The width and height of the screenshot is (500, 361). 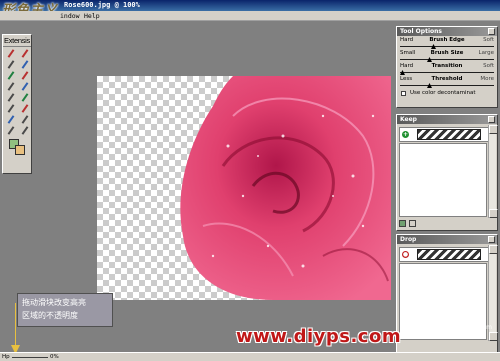 I want to click on transition-labels: Hard Transition Soft, so click(x=447, y=66).